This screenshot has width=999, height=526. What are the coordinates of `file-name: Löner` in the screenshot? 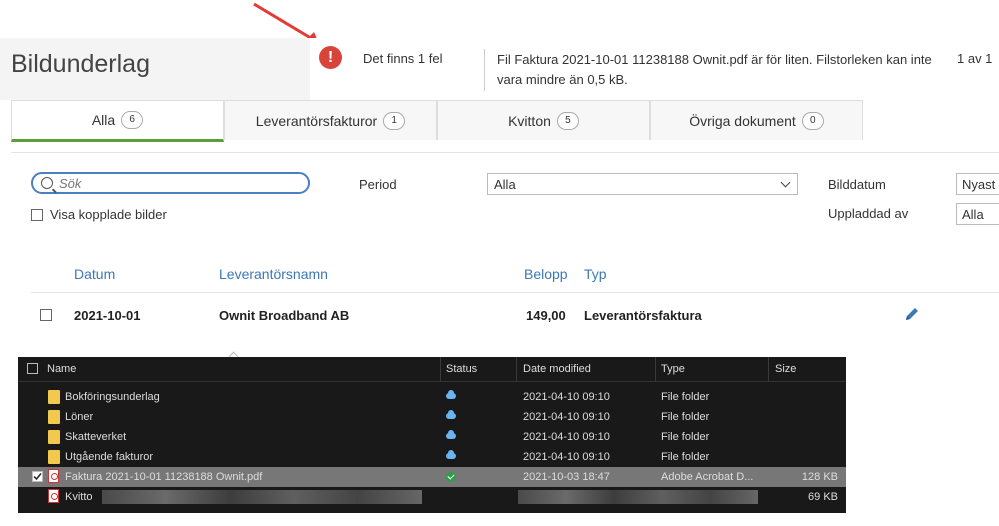 It's located at (79, 417).